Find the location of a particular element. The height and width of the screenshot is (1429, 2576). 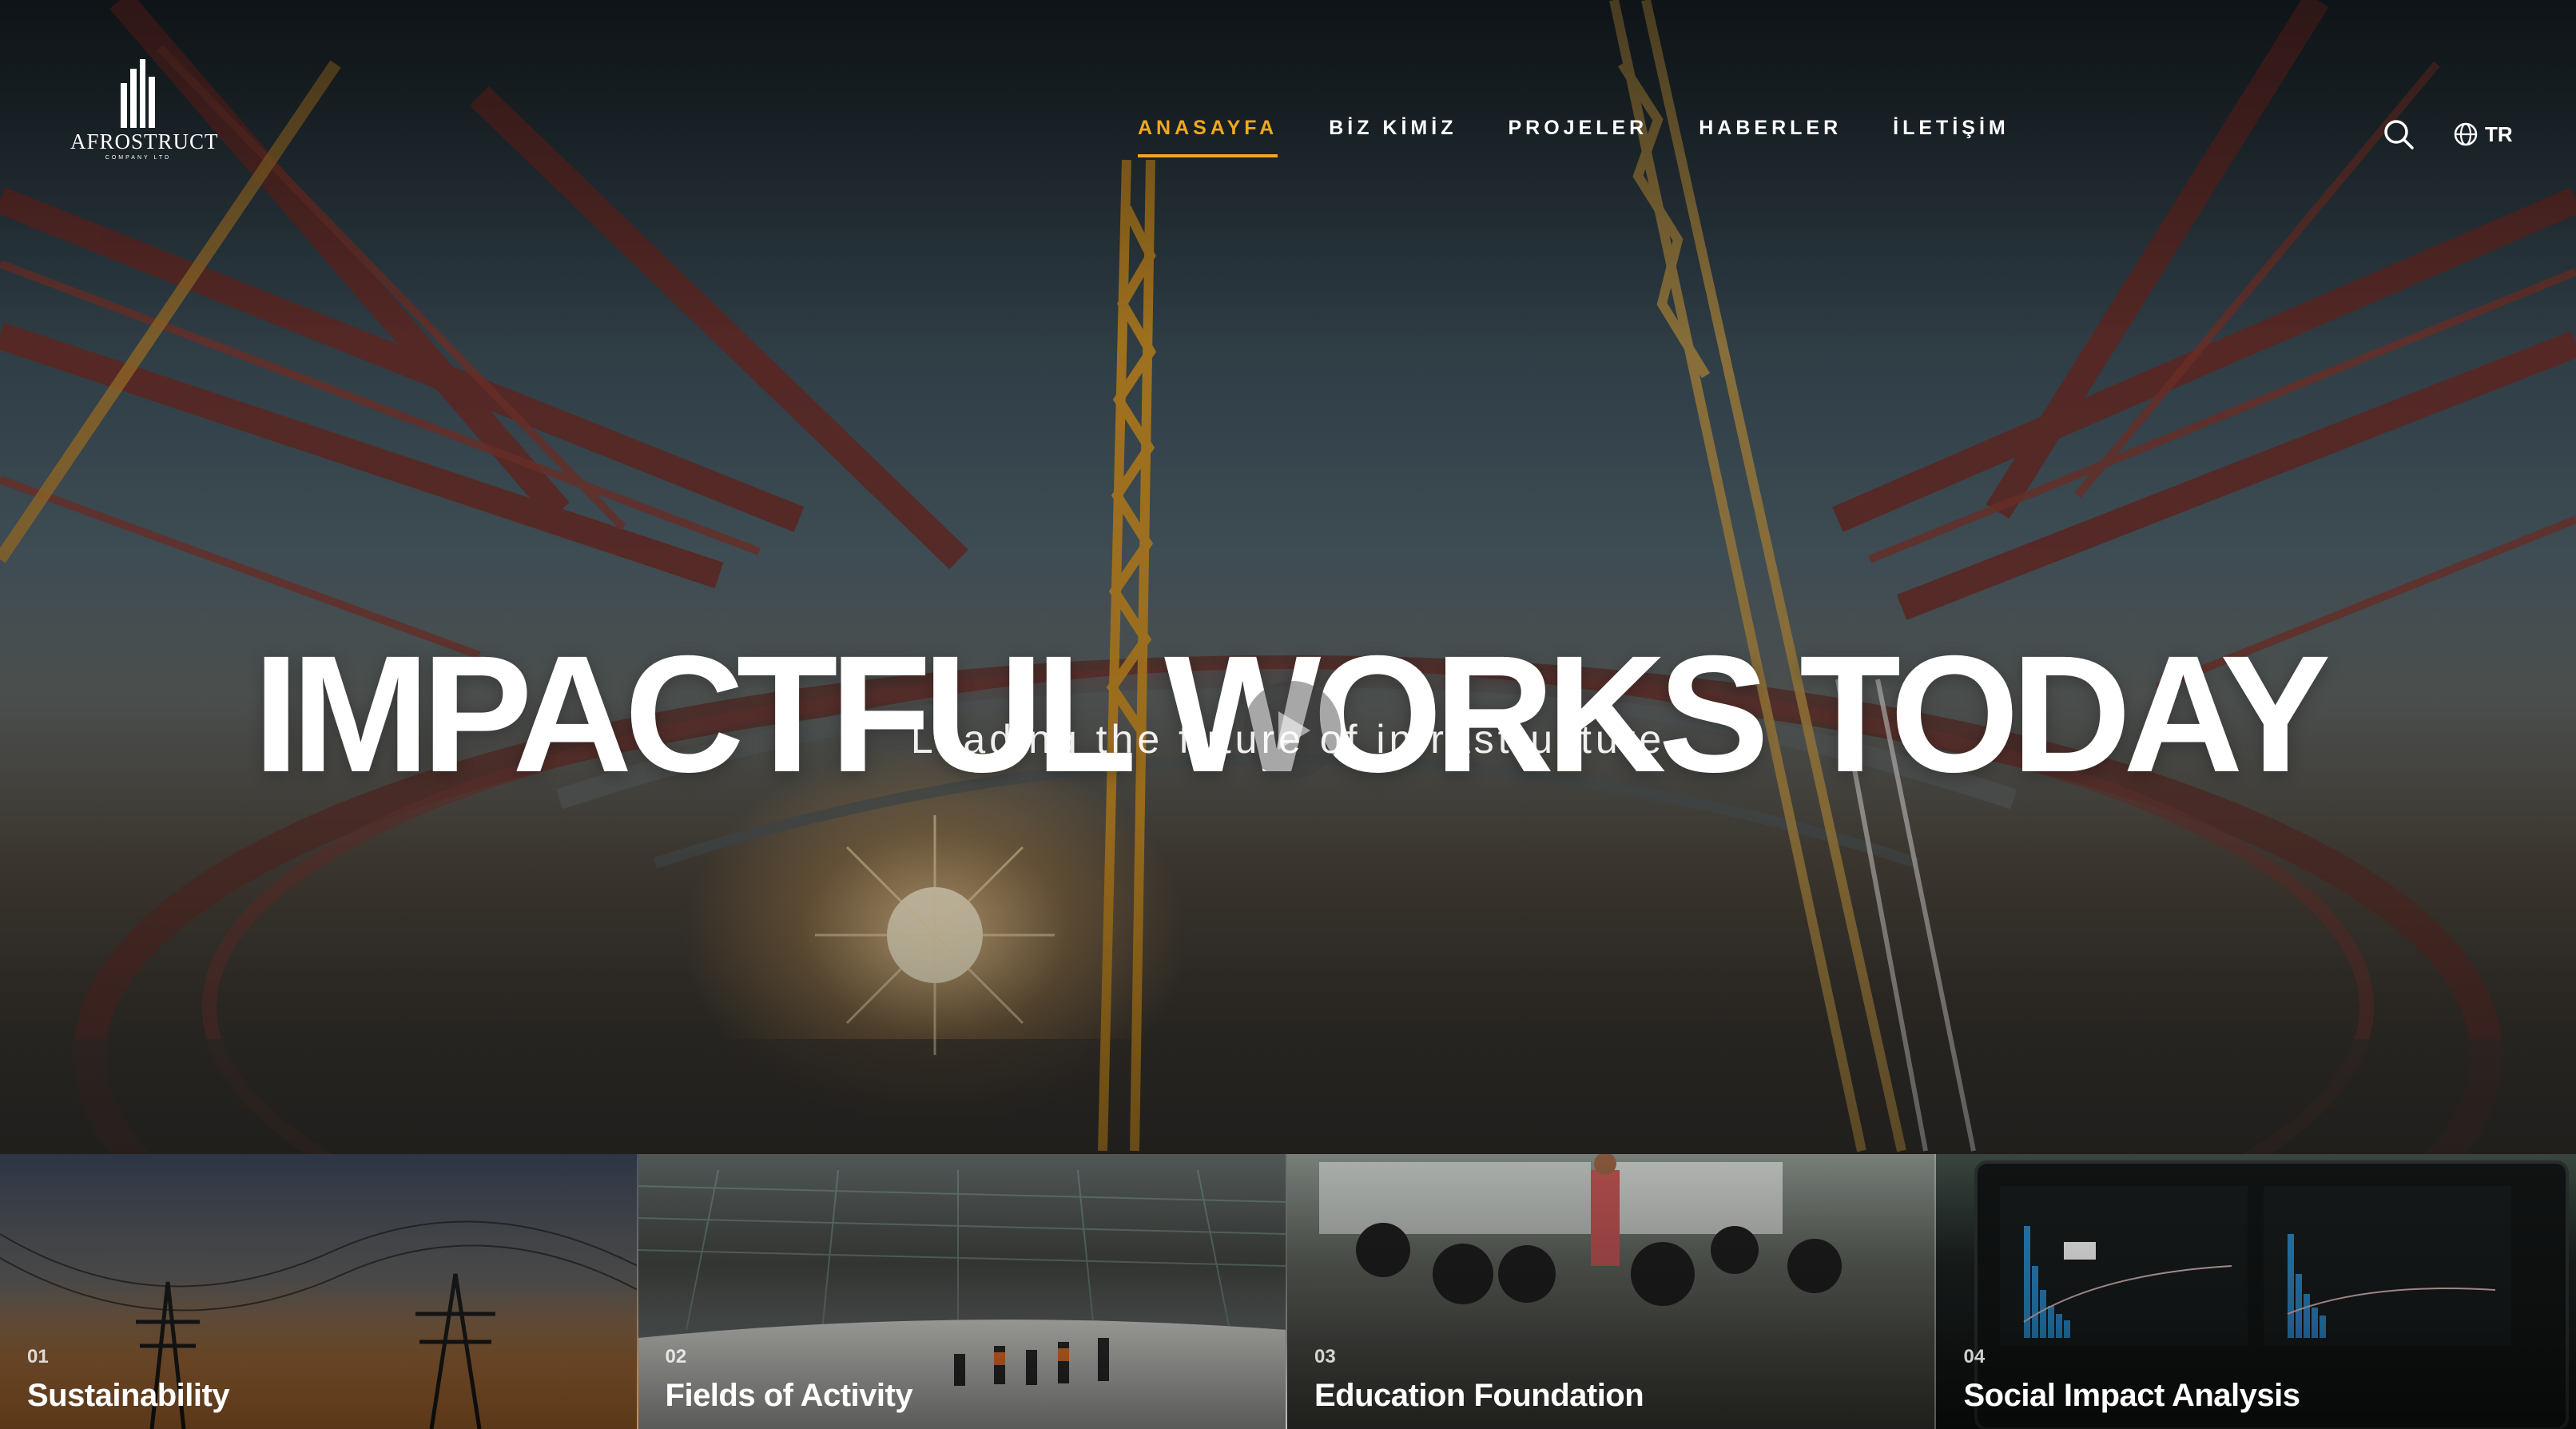

nav-item-label: İLETİŞİM is located at coordinates (1951, 128).